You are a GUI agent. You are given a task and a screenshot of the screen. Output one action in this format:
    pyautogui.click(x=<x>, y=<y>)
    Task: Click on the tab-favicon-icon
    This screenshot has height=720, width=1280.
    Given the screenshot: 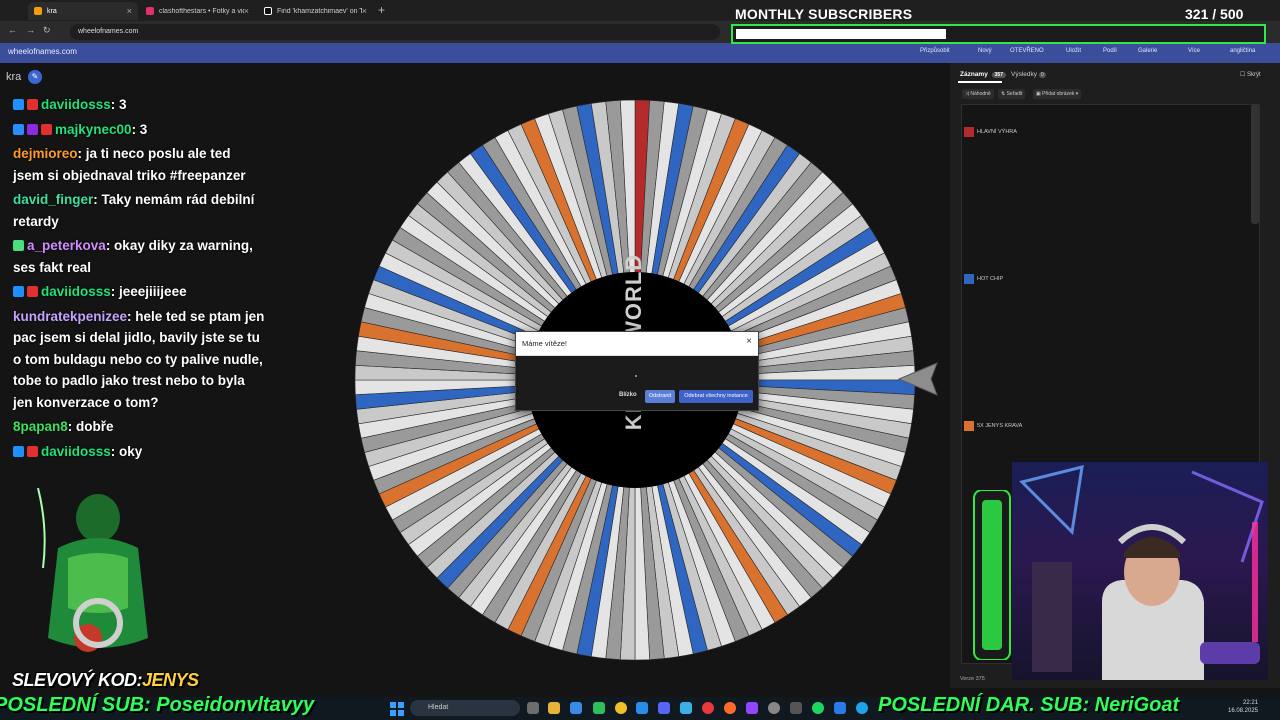 What is the action you would take?
    pyautogui.click(x=38, y=11)
    